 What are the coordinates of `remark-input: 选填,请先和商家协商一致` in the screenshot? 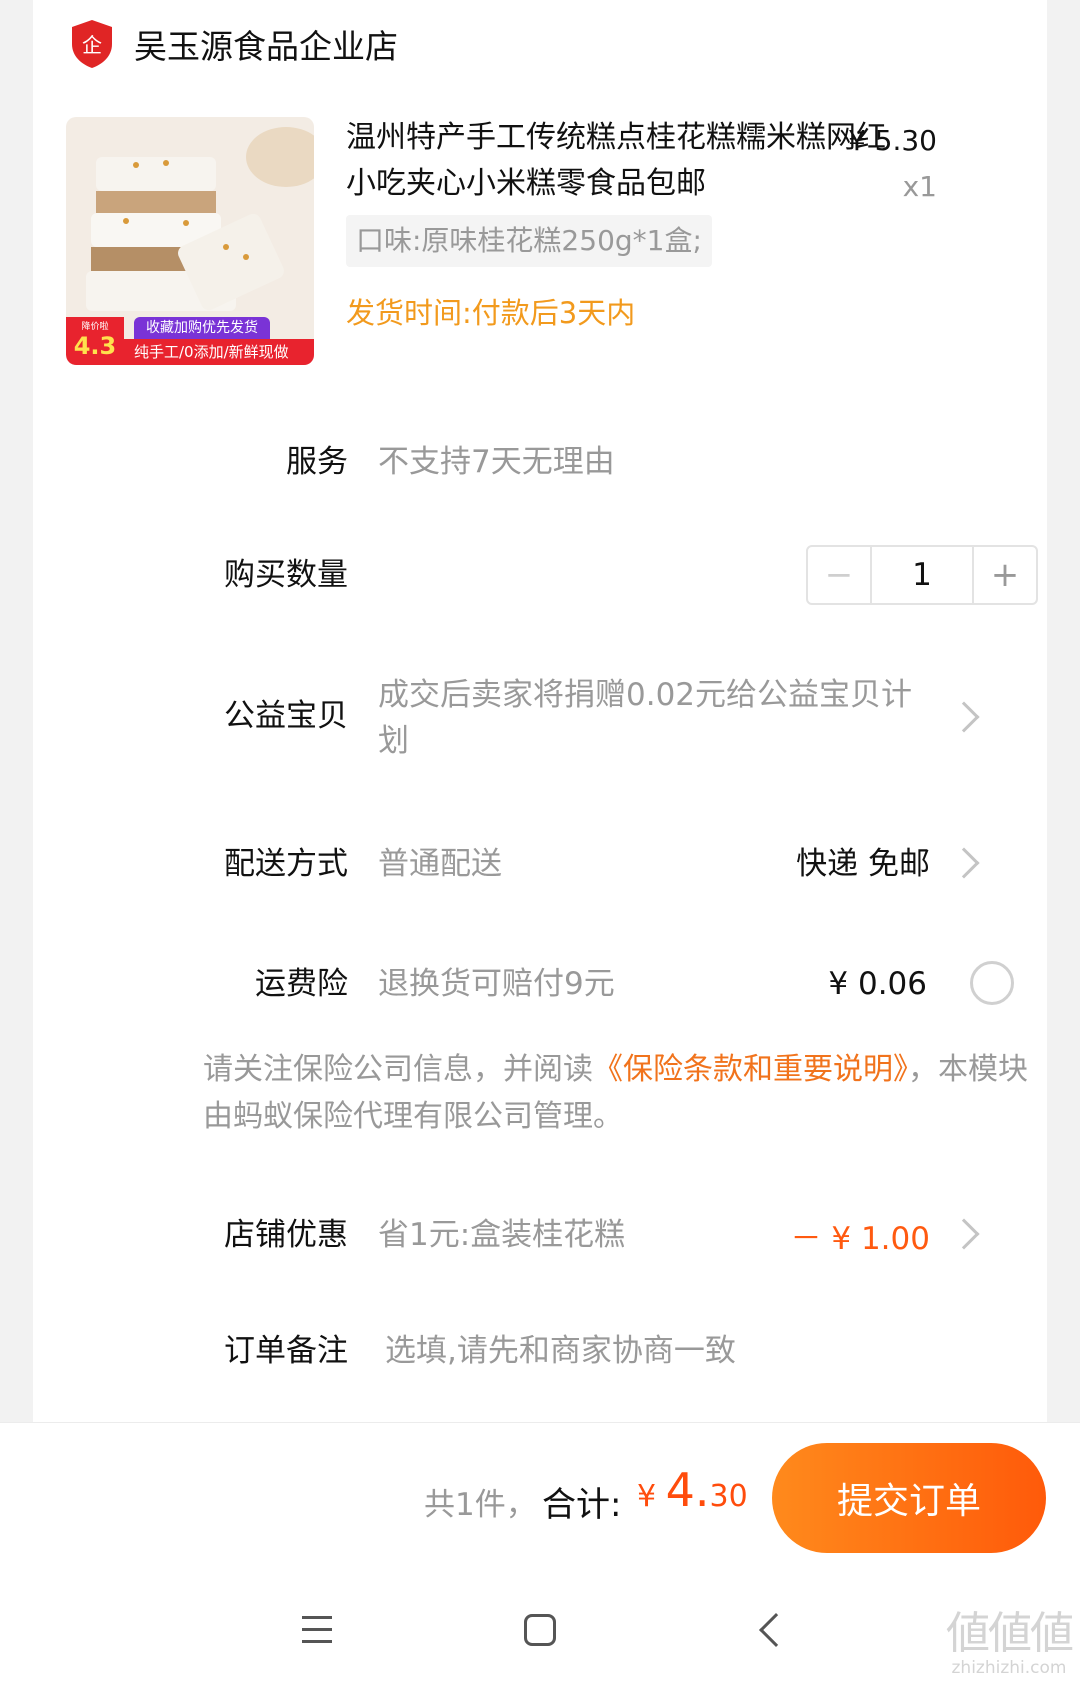 It's located at (560, 1351).